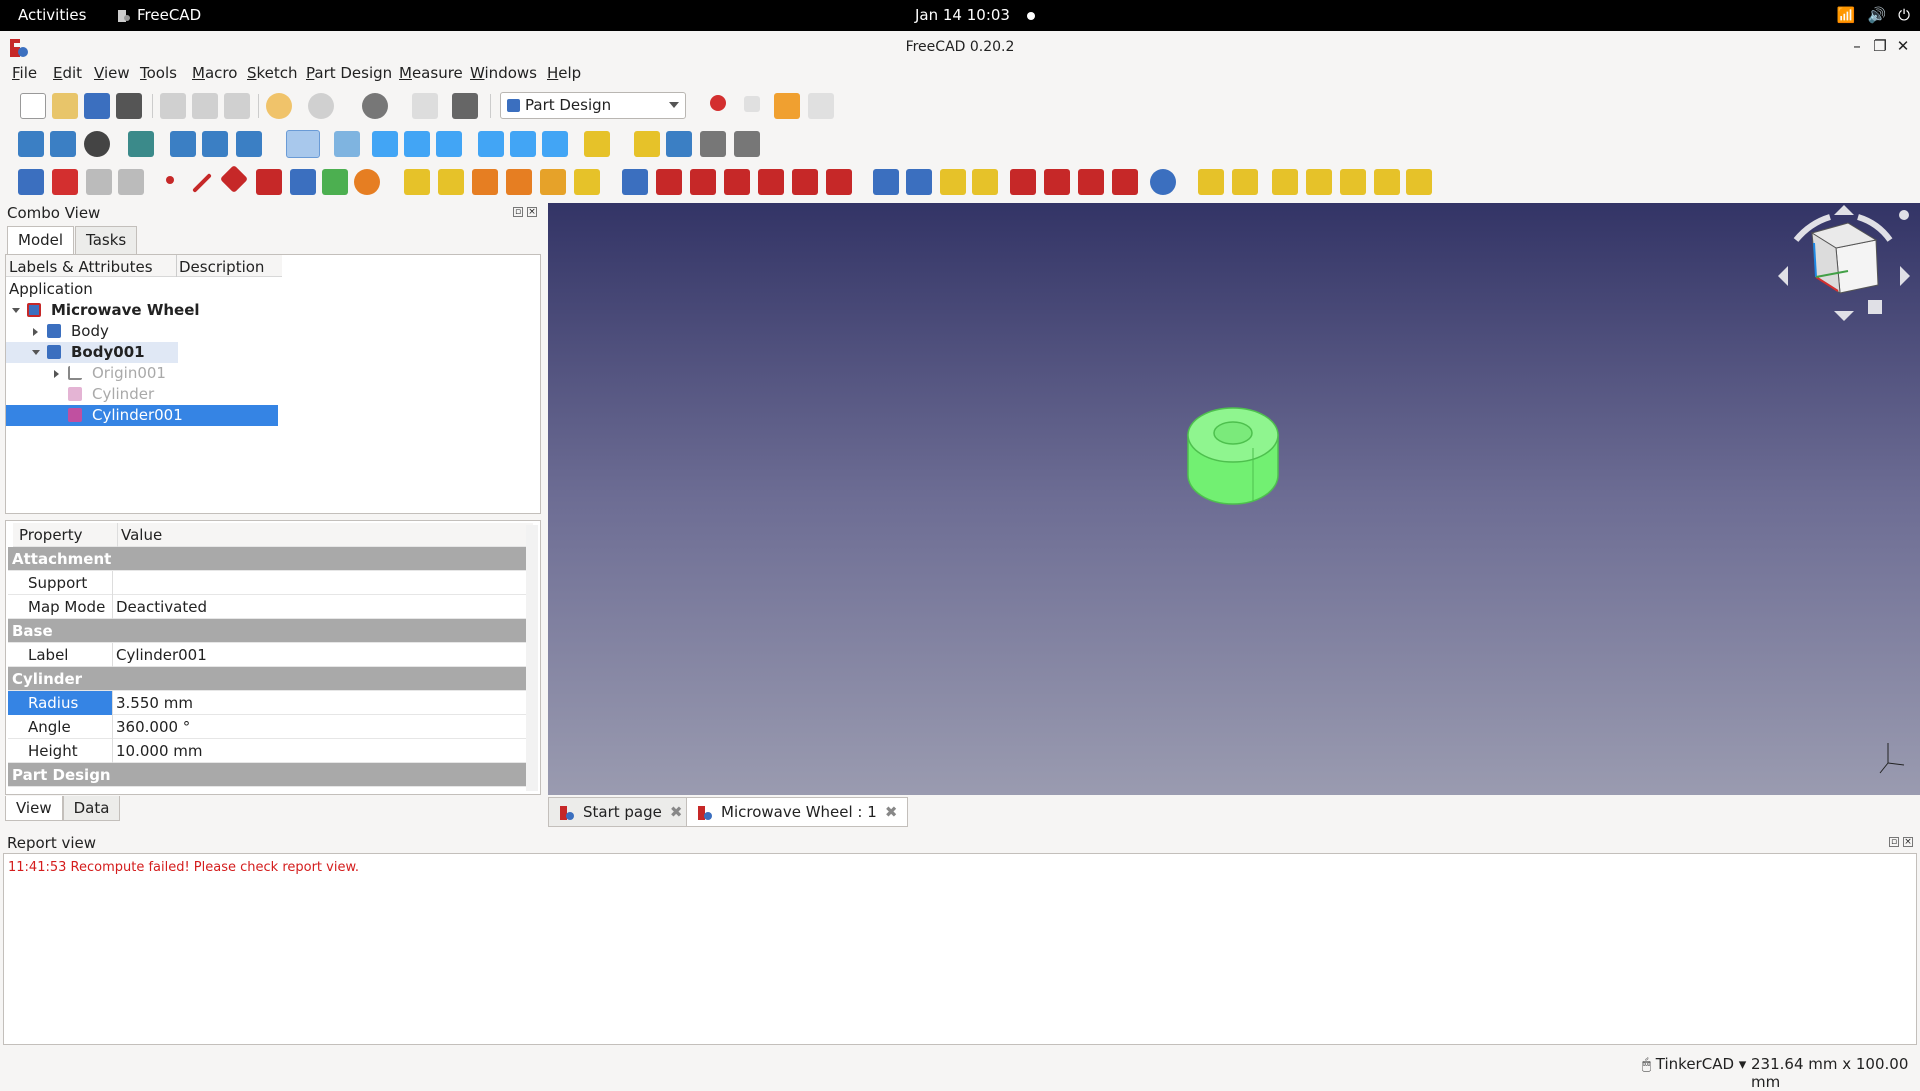 This screenshot has height=1091, width=1920. I want to click on involute-gear-icon, so click(1245, 182).